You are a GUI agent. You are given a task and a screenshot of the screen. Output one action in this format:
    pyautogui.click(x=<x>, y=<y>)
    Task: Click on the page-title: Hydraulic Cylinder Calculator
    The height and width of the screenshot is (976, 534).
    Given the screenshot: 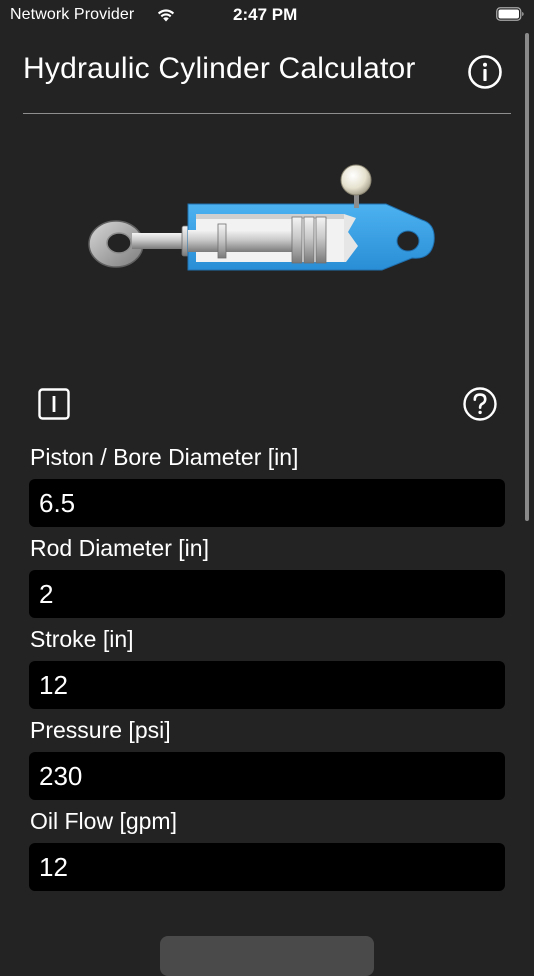 What is the action you would take?
    pyautogui.click(x=219, y=68)
    